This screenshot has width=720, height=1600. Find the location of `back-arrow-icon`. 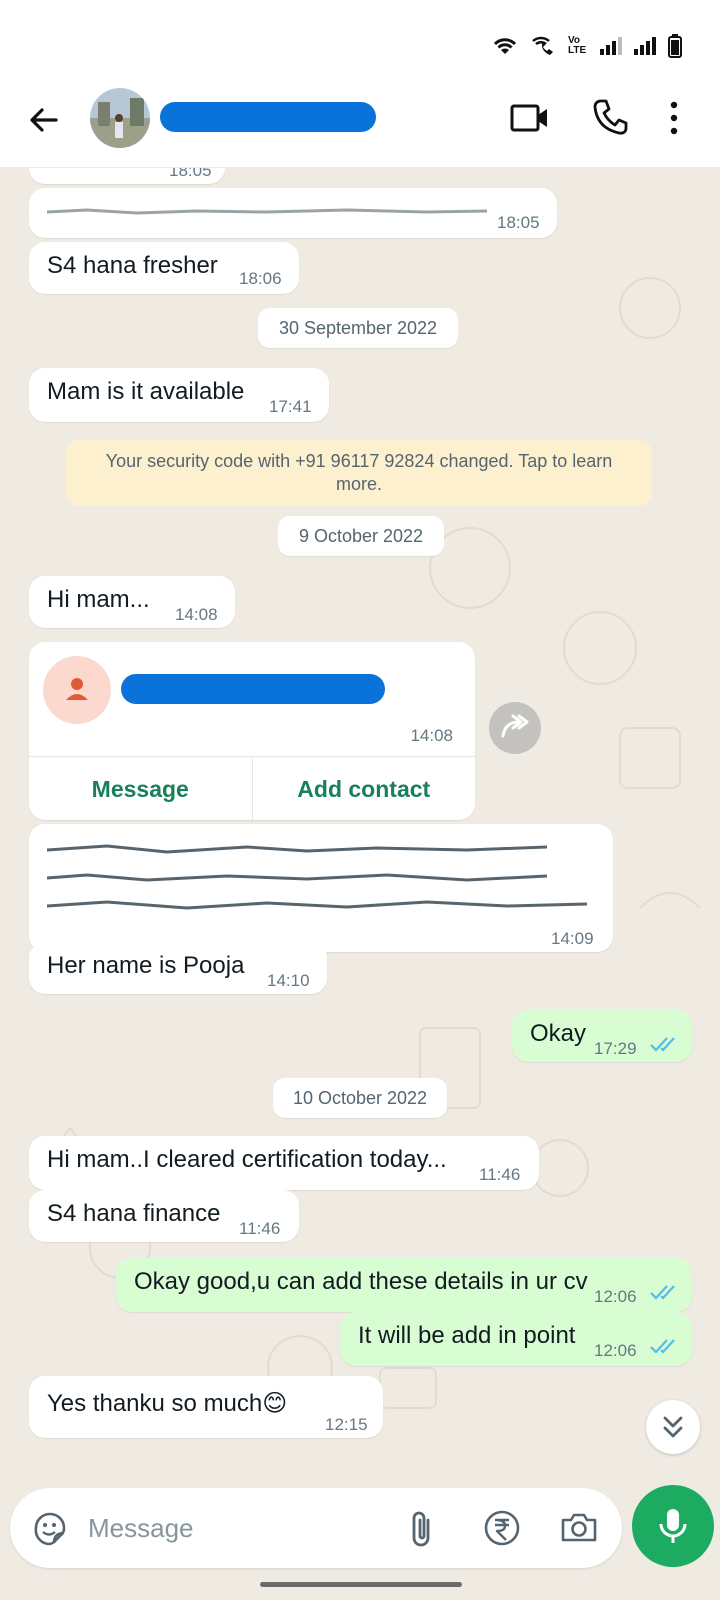

back-arrow-icon is located at coordinates (44, 120).